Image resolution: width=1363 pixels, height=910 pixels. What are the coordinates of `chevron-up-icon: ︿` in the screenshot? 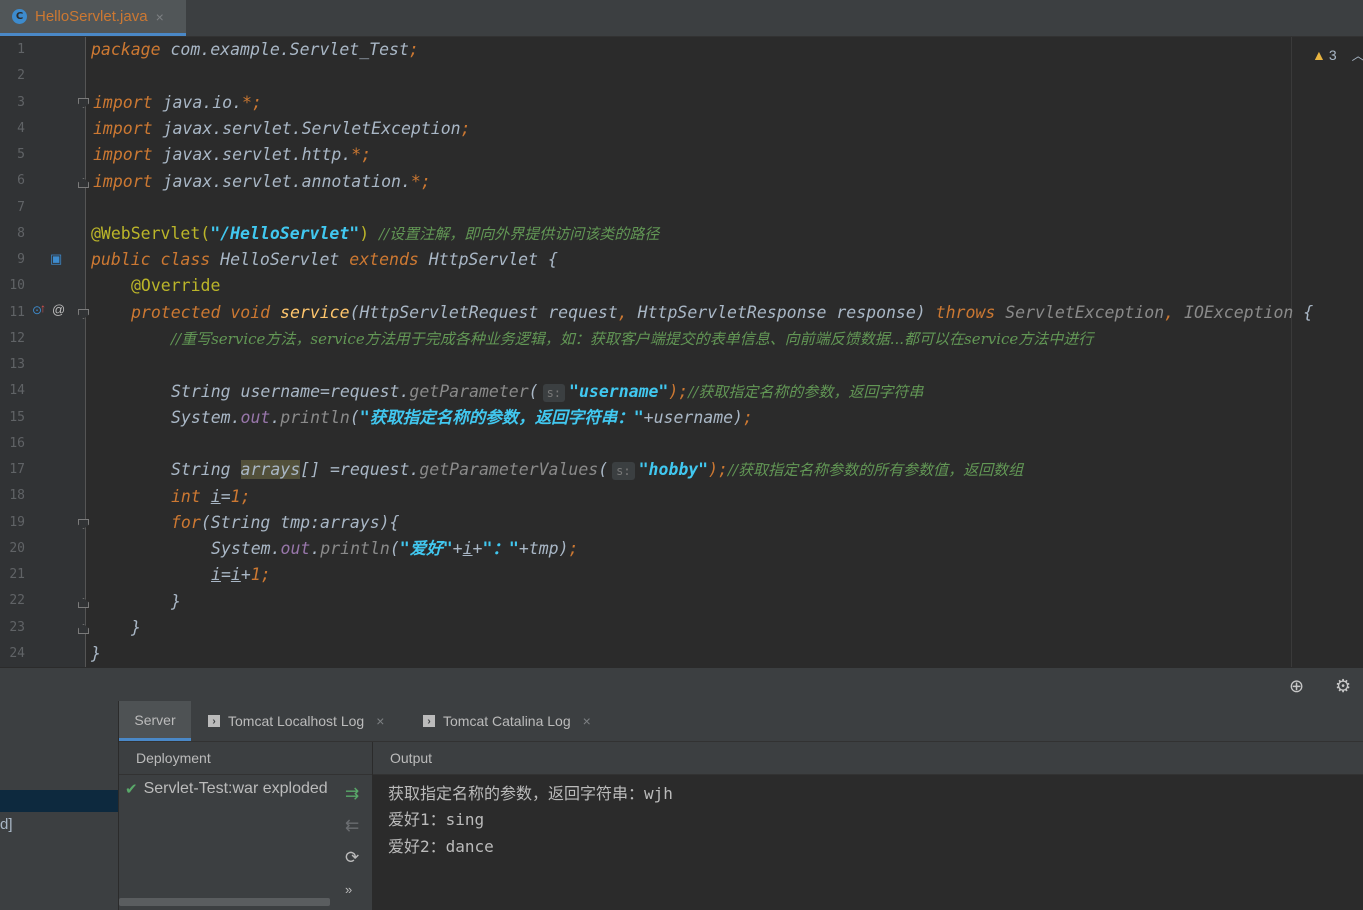 It's located at (1357, 54).